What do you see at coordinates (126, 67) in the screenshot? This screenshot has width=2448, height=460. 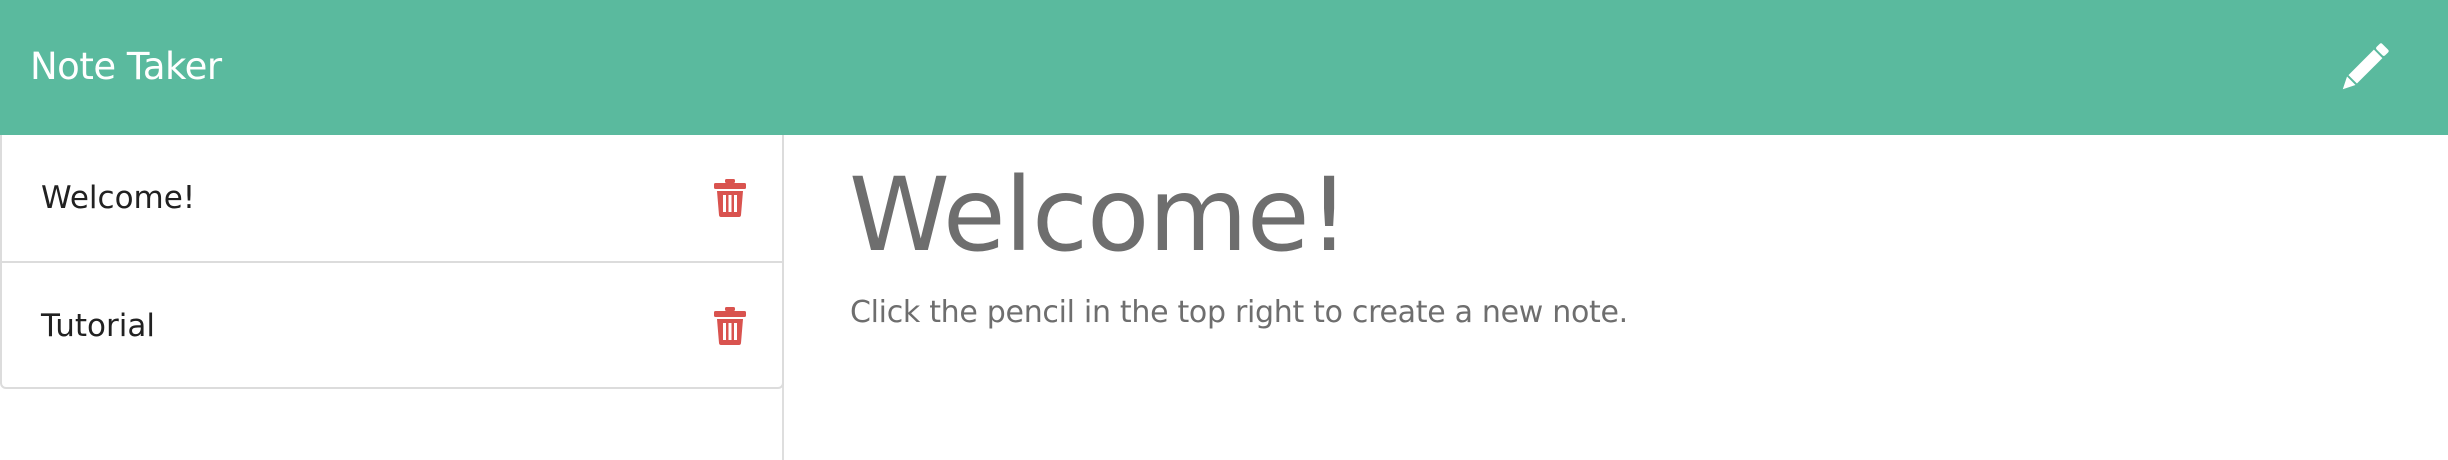 I see `app-title: Note Taker` at bounding box center [126, 67].